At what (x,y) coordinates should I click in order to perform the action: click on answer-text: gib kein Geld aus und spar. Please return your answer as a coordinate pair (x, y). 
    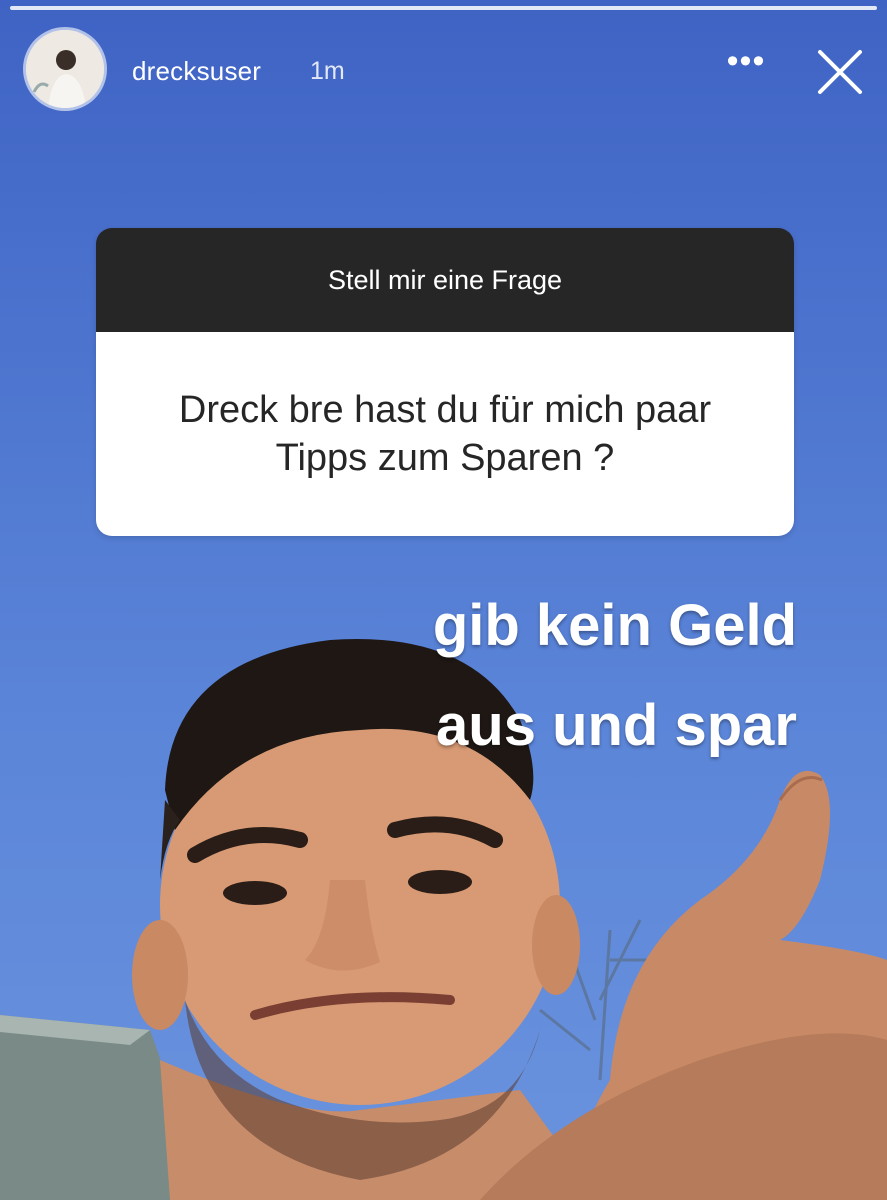
    Looking at the image, I should click on (614, 675).